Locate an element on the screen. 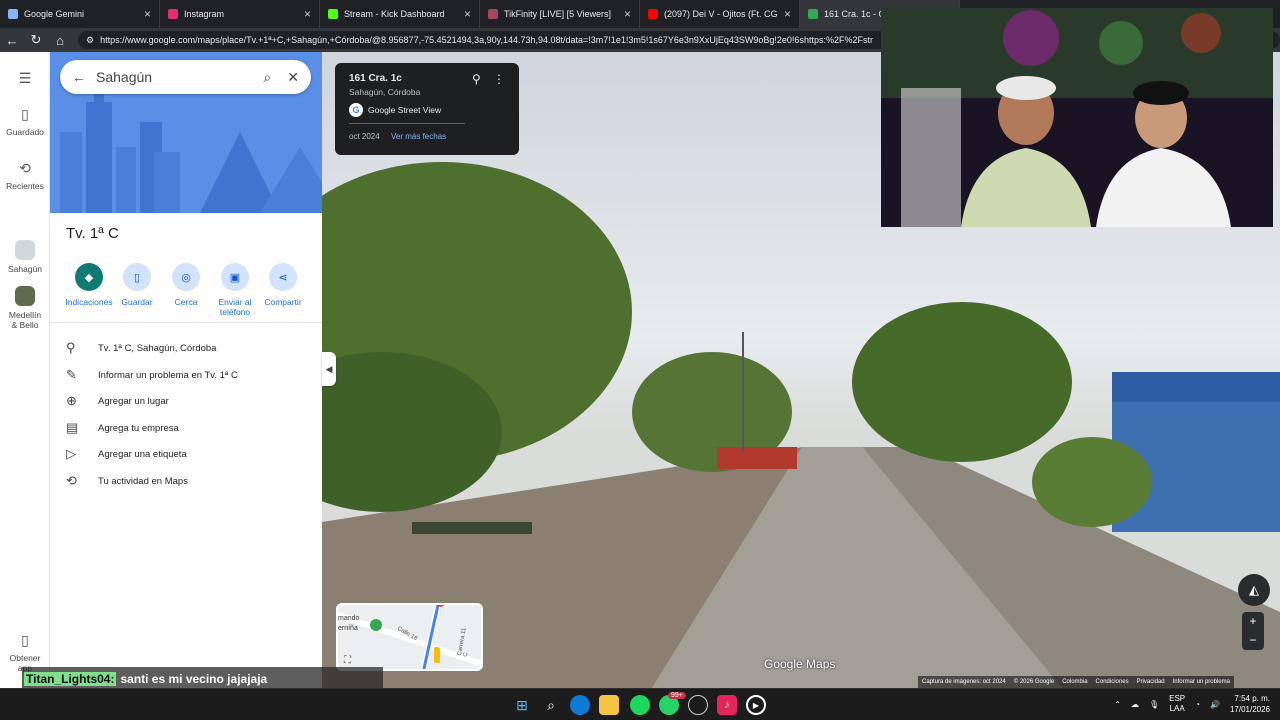 This screenshot has height=720, width=1280. rail-sahagun: Sahagún is located at coordinates (25, 257).